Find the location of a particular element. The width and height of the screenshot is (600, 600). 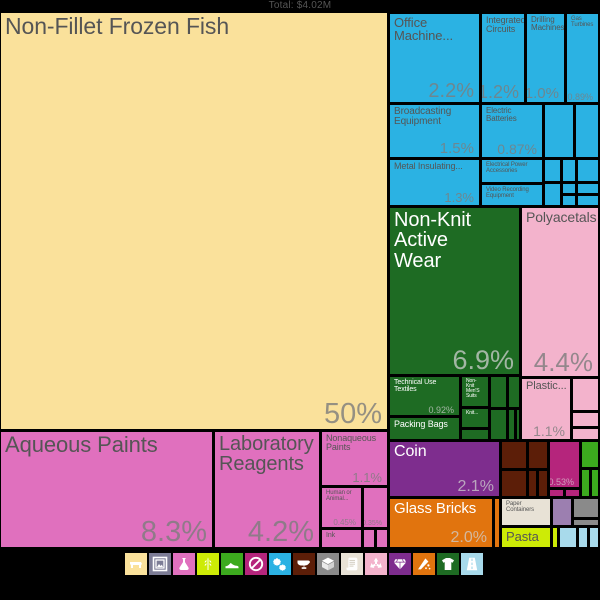

treemap-cell: Human or Animal... 0.45% is located at coordinates (341, 507).